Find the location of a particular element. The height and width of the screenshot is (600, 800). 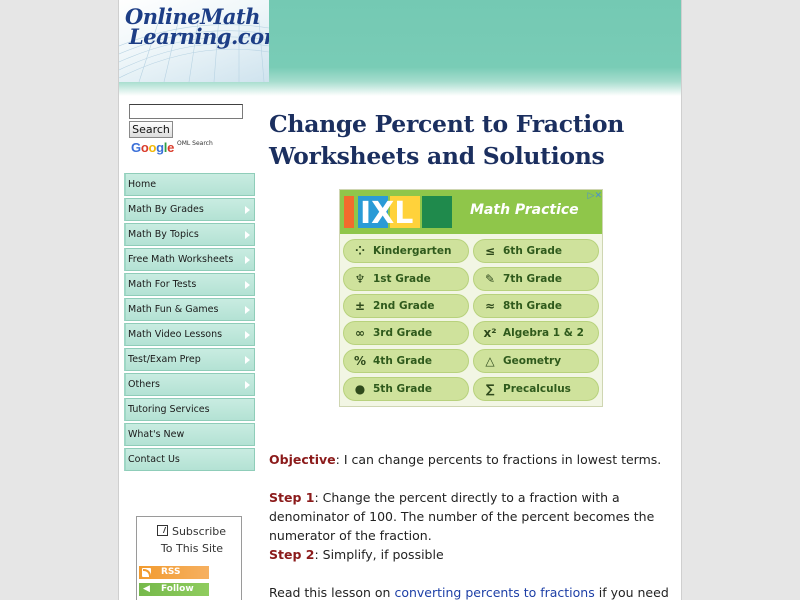

nav-item-math-by-grades: Math By Grades is located at coordinates (189, 209).